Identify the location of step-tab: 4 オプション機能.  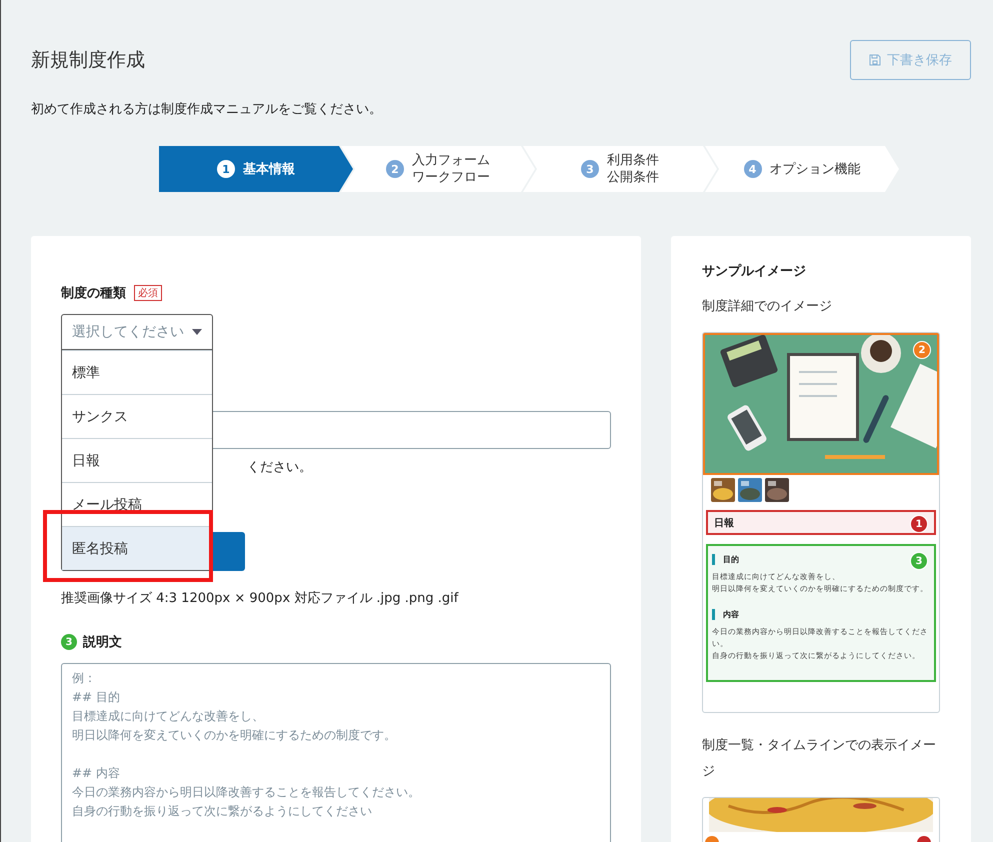
(802, 169).